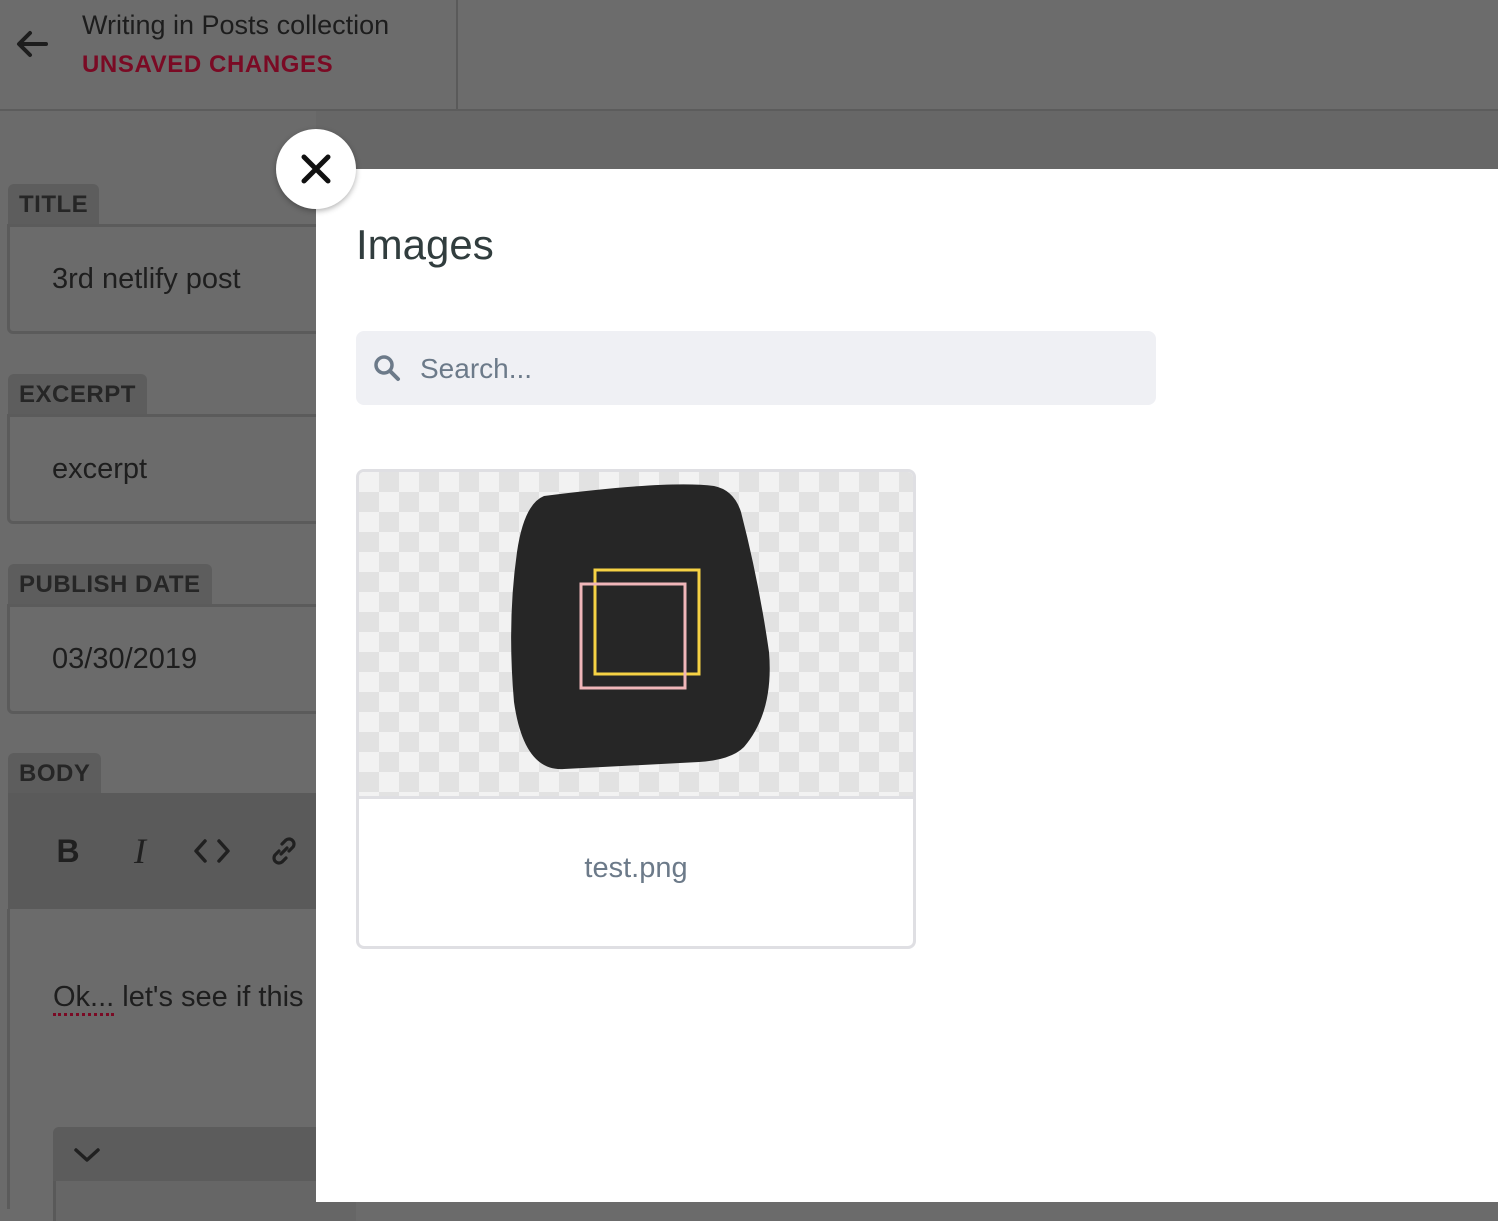 The width and height of the screenshot is (1498, 1221). I want to click on link-icon, so click(284, 851).